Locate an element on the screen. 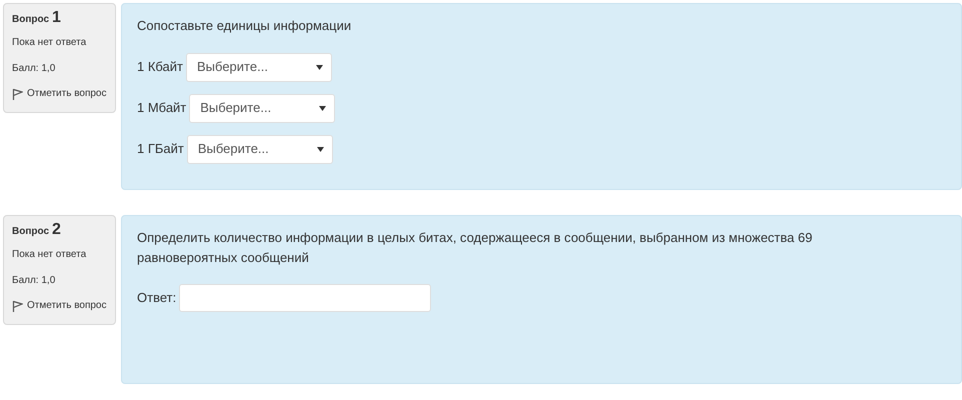 This screenshot has width=962, height=400. match-label: 1 Кбайт is located at coordinates (160, 67).